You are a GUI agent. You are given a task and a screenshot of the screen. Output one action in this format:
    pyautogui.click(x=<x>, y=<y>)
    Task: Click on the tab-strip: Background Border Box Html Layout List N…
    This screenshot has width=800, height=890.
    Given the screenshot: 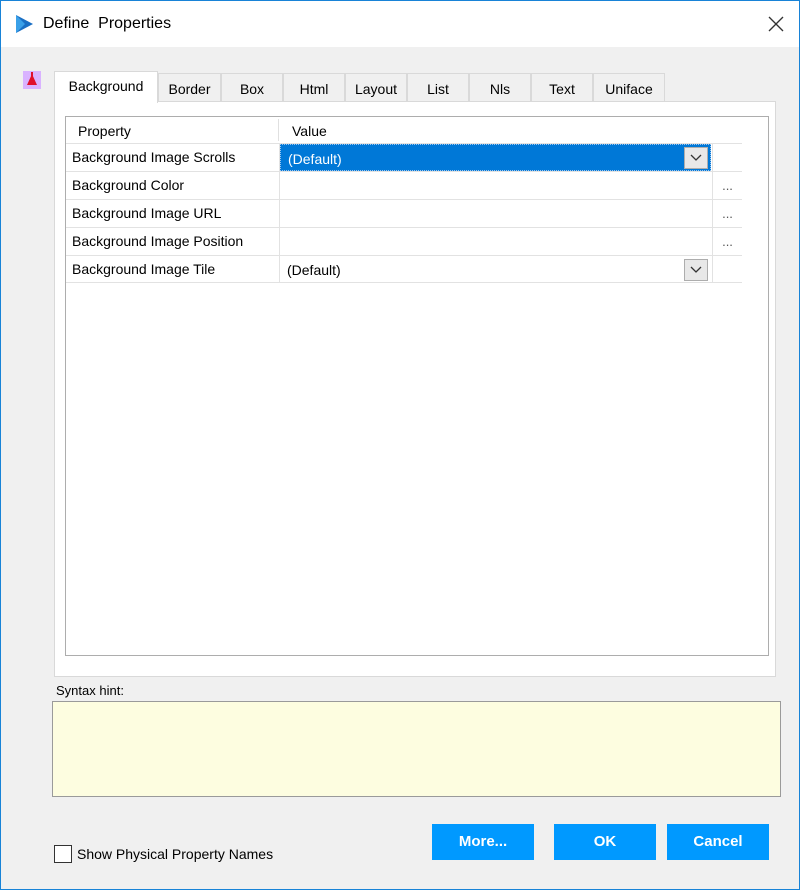 What is the action you would take?
    pyautogui.click(x=415, y=87)
    